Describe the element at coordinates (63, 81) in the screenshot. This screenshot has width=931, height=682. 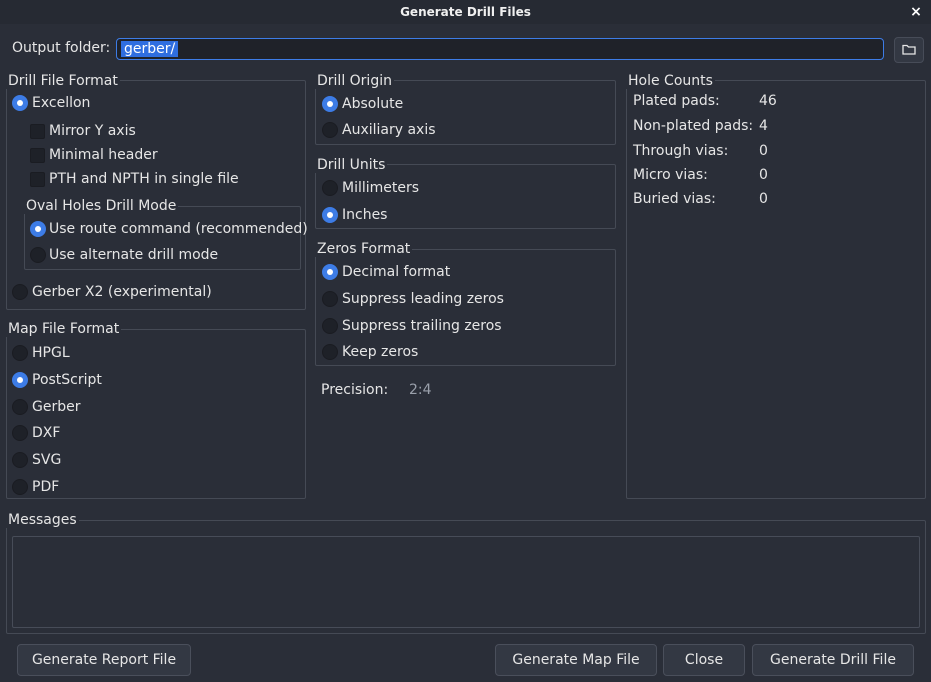
I see `drill-file-format-title: Drill File Format` at that location.